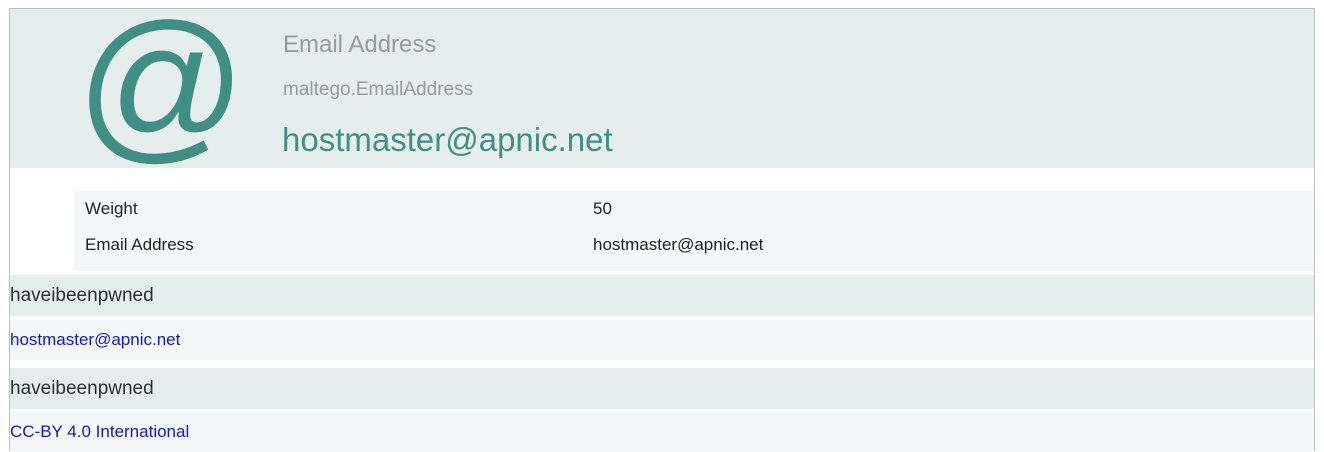 Image resolution: width=1324 pixels, height=452 pixels. Describe the element at coordinates (378, 89) in the screenshot. I see `entity-type-class: maltego.EmailAddress` at that location.